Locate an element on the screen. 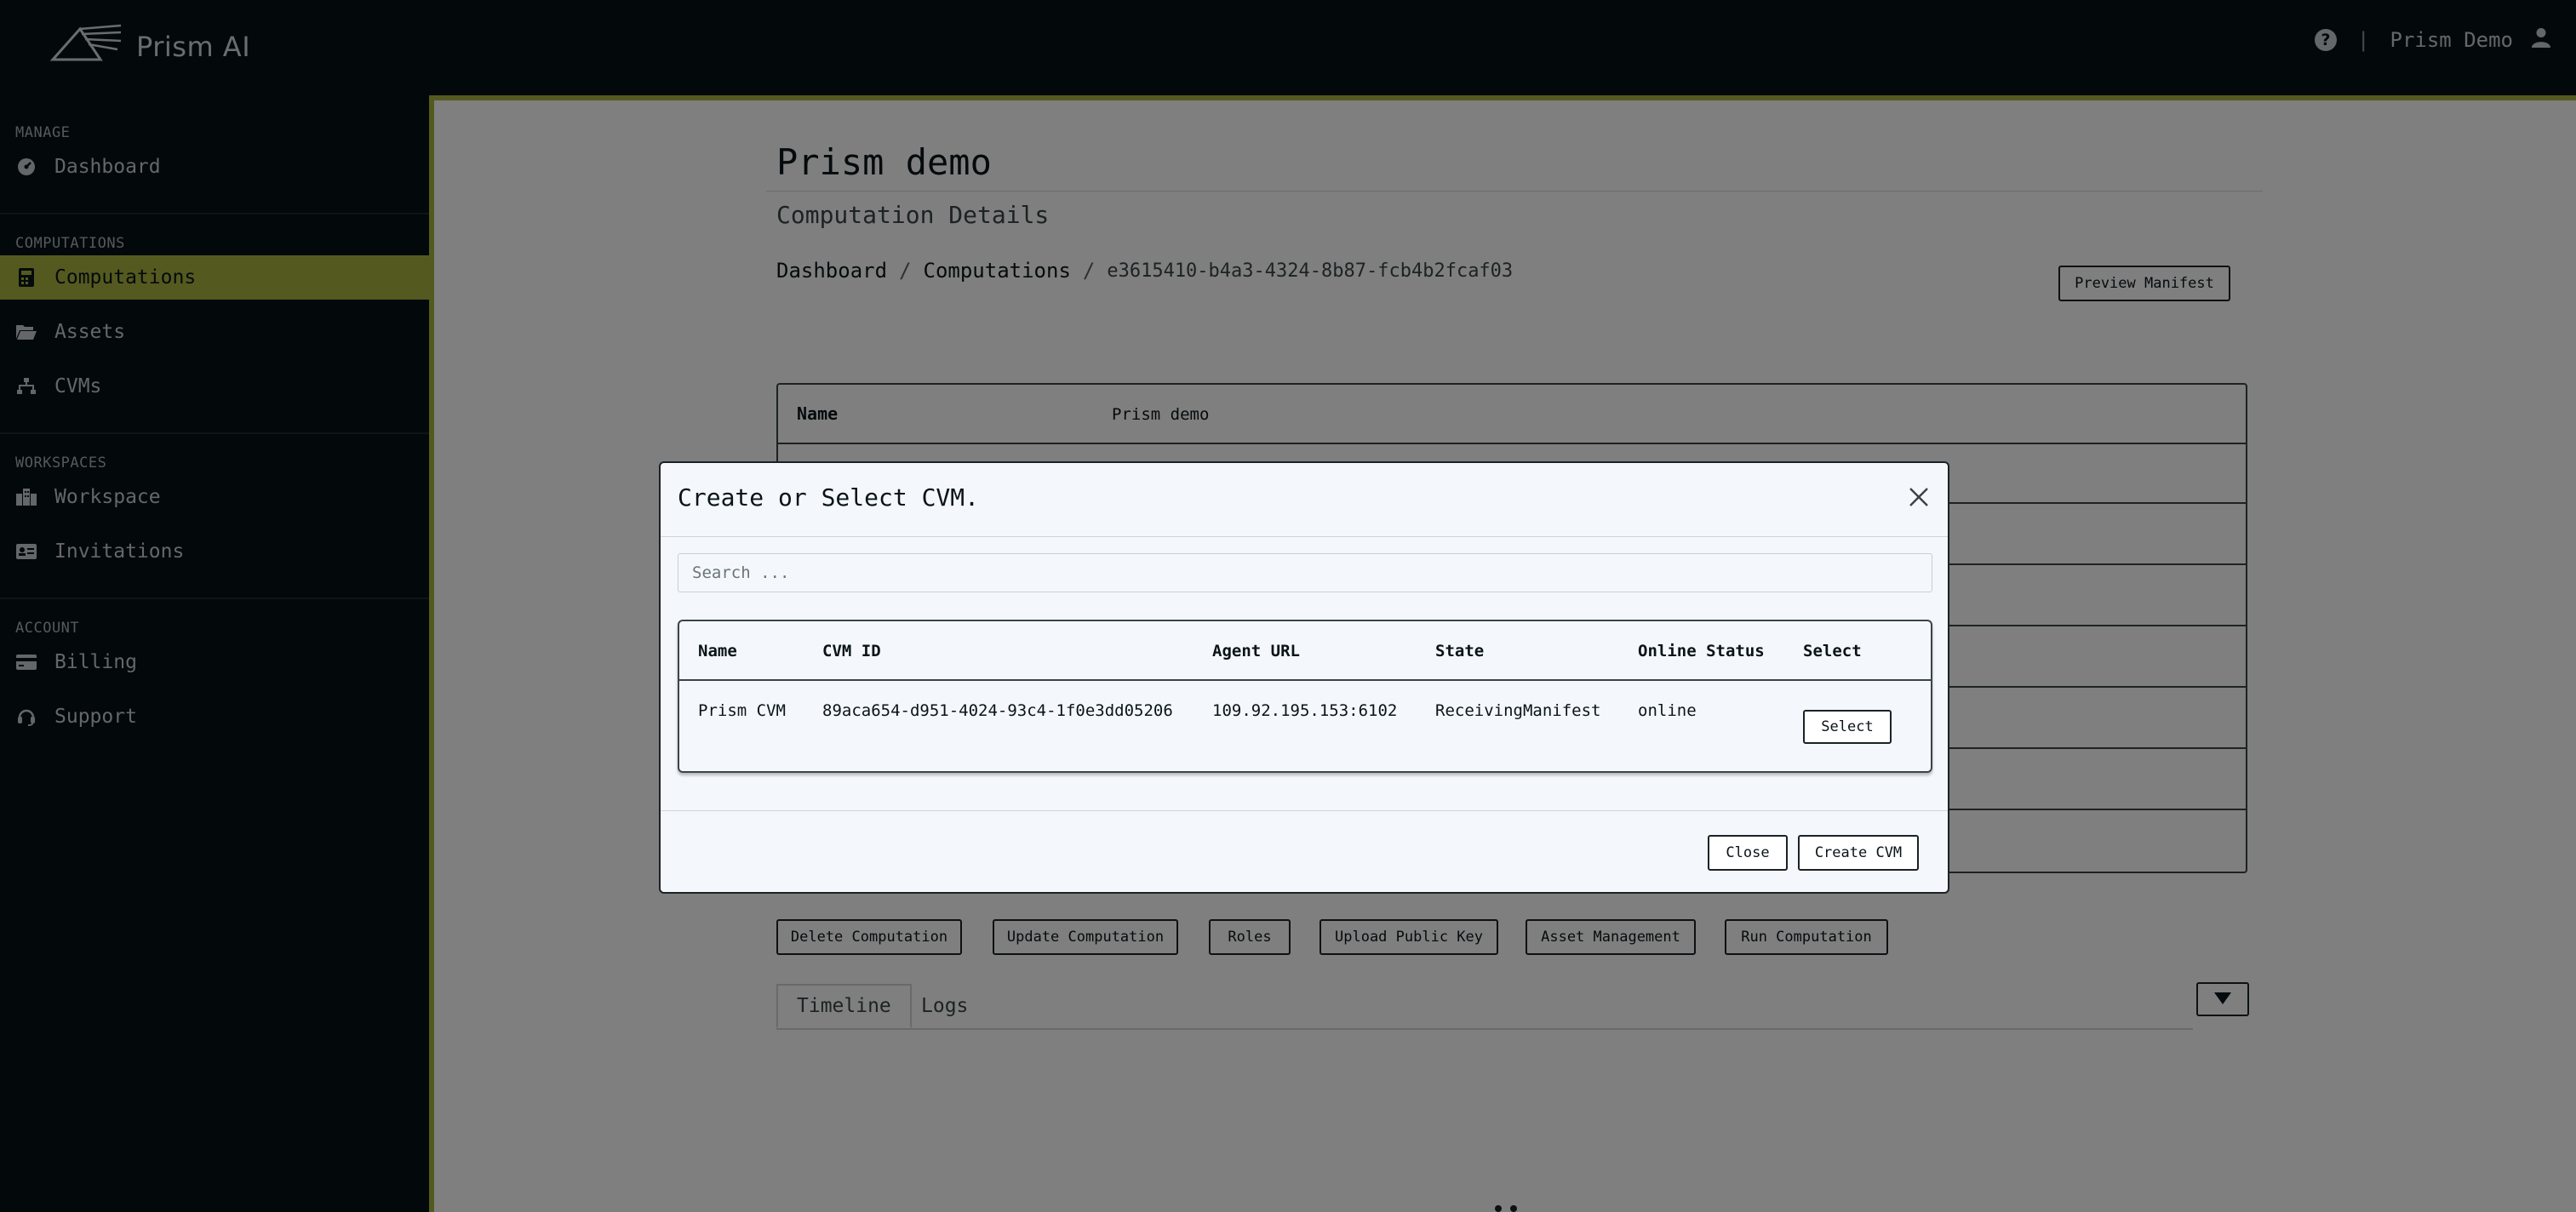  tab-logs: Logs is located at coordinates (944, 1006).